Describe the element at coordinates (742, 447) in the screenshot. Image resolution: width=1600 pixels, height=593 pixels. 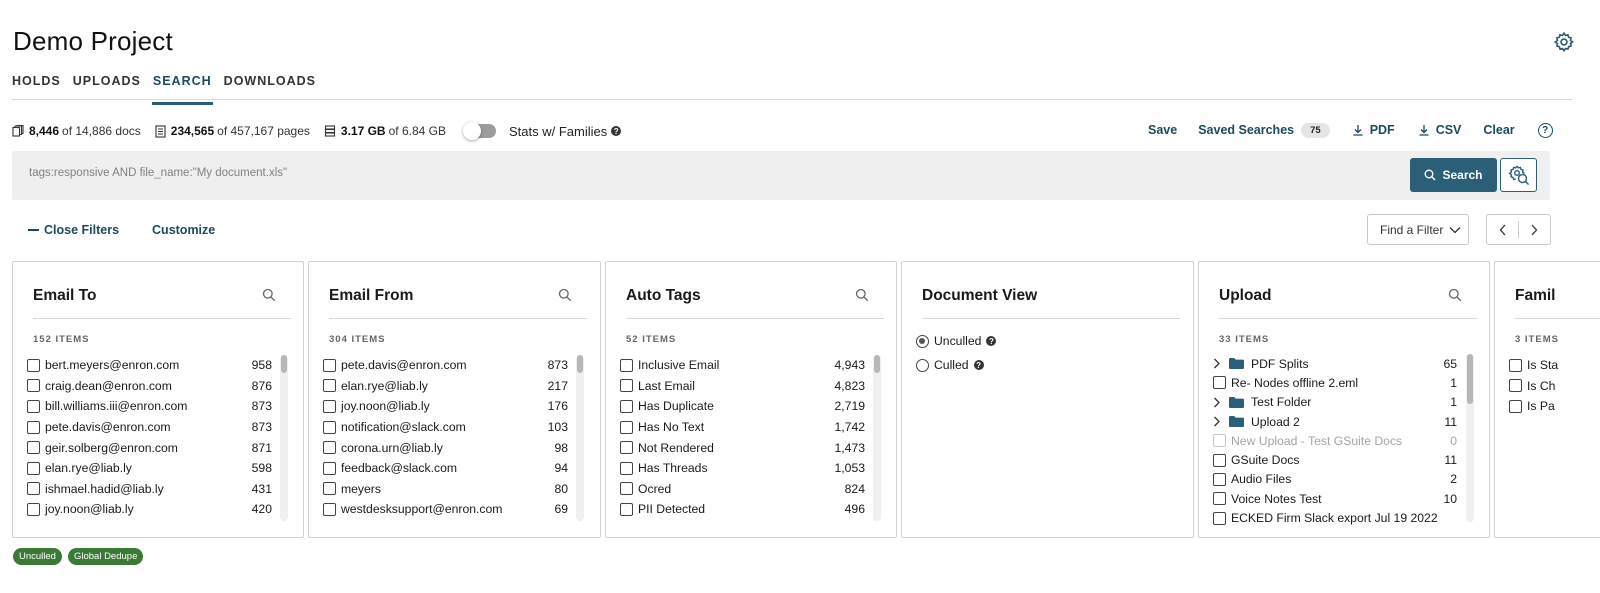
I see `list-item: Not Rendered 1,473` at that location.